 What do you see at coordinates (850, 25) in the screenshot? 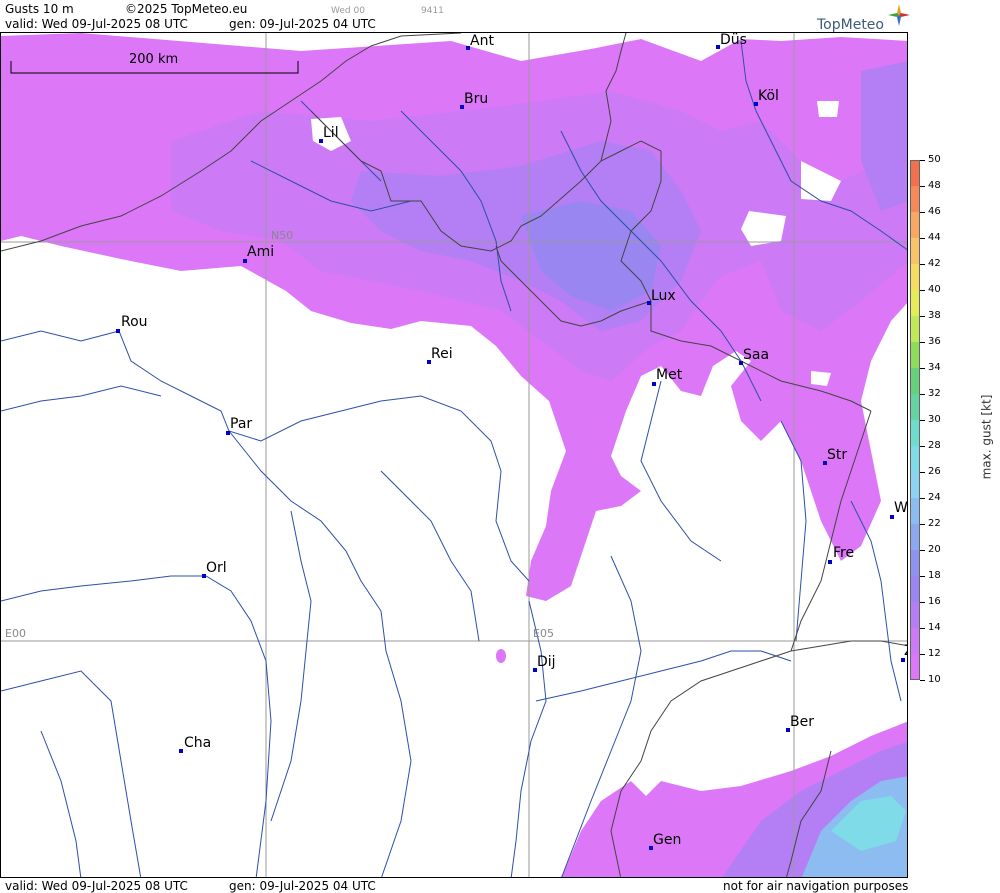
I see `topmeteo-logo: TopMeteo` at bounding box center [850, 25].